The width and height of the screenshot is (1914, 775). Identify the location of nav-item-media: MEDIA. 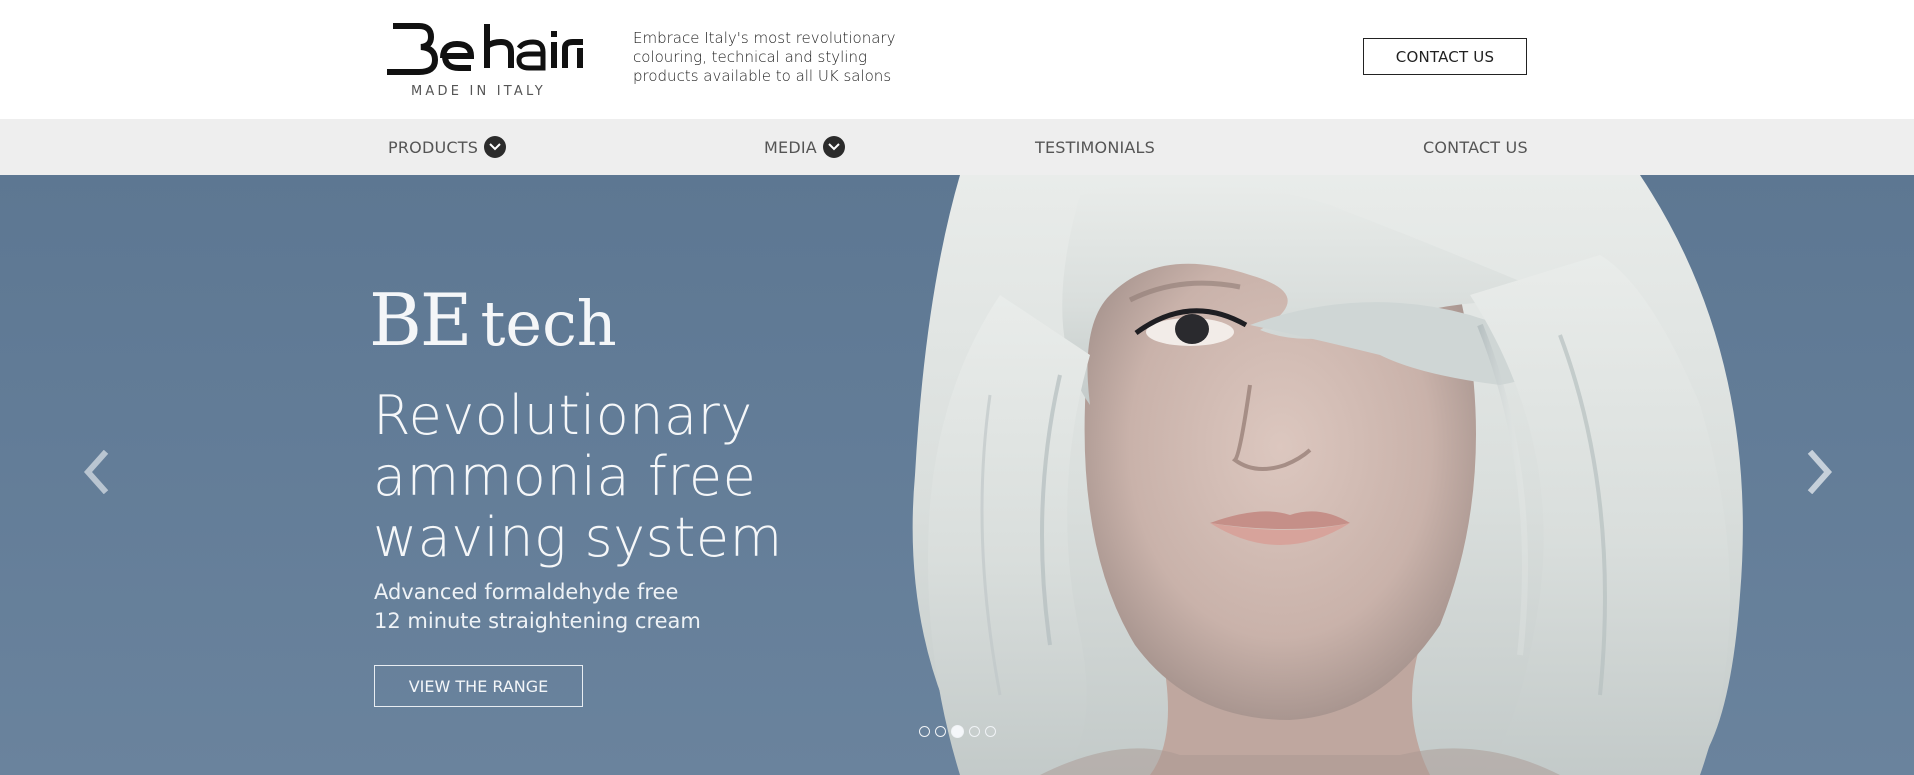
(804, 147).